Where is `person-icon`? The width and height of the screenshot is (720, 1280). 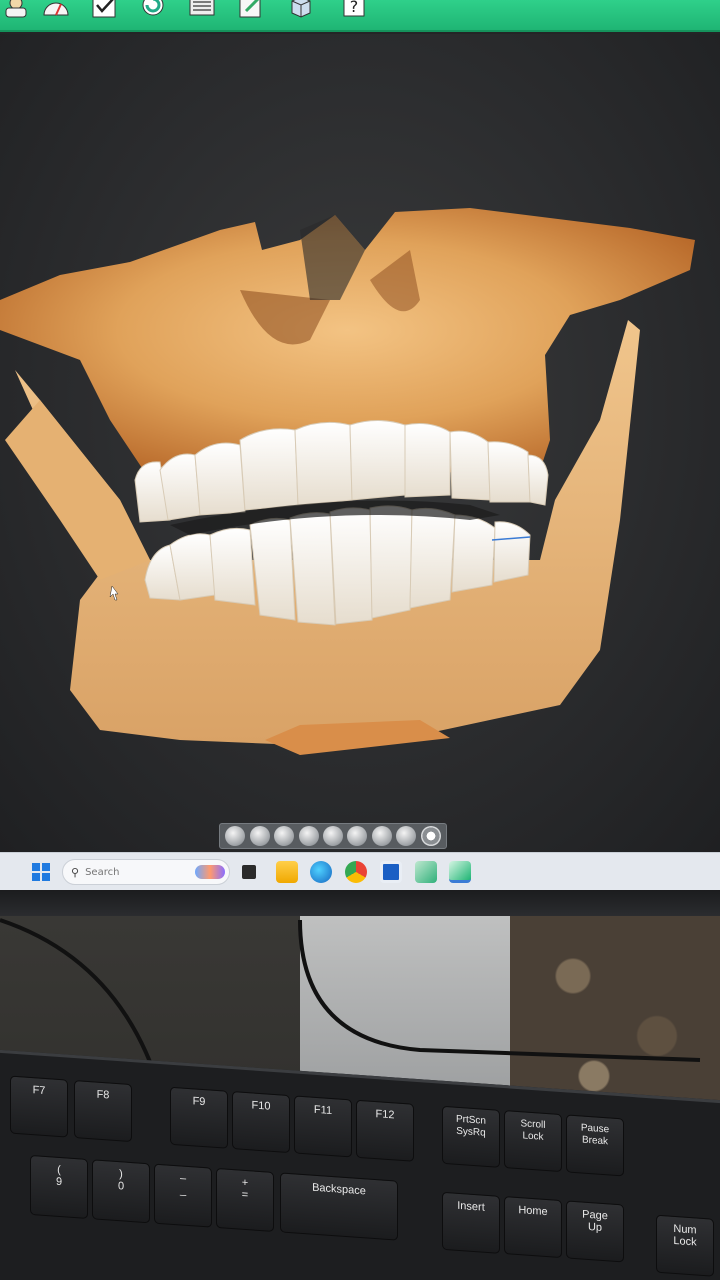 person-icon is located at coordinates (16, 10).